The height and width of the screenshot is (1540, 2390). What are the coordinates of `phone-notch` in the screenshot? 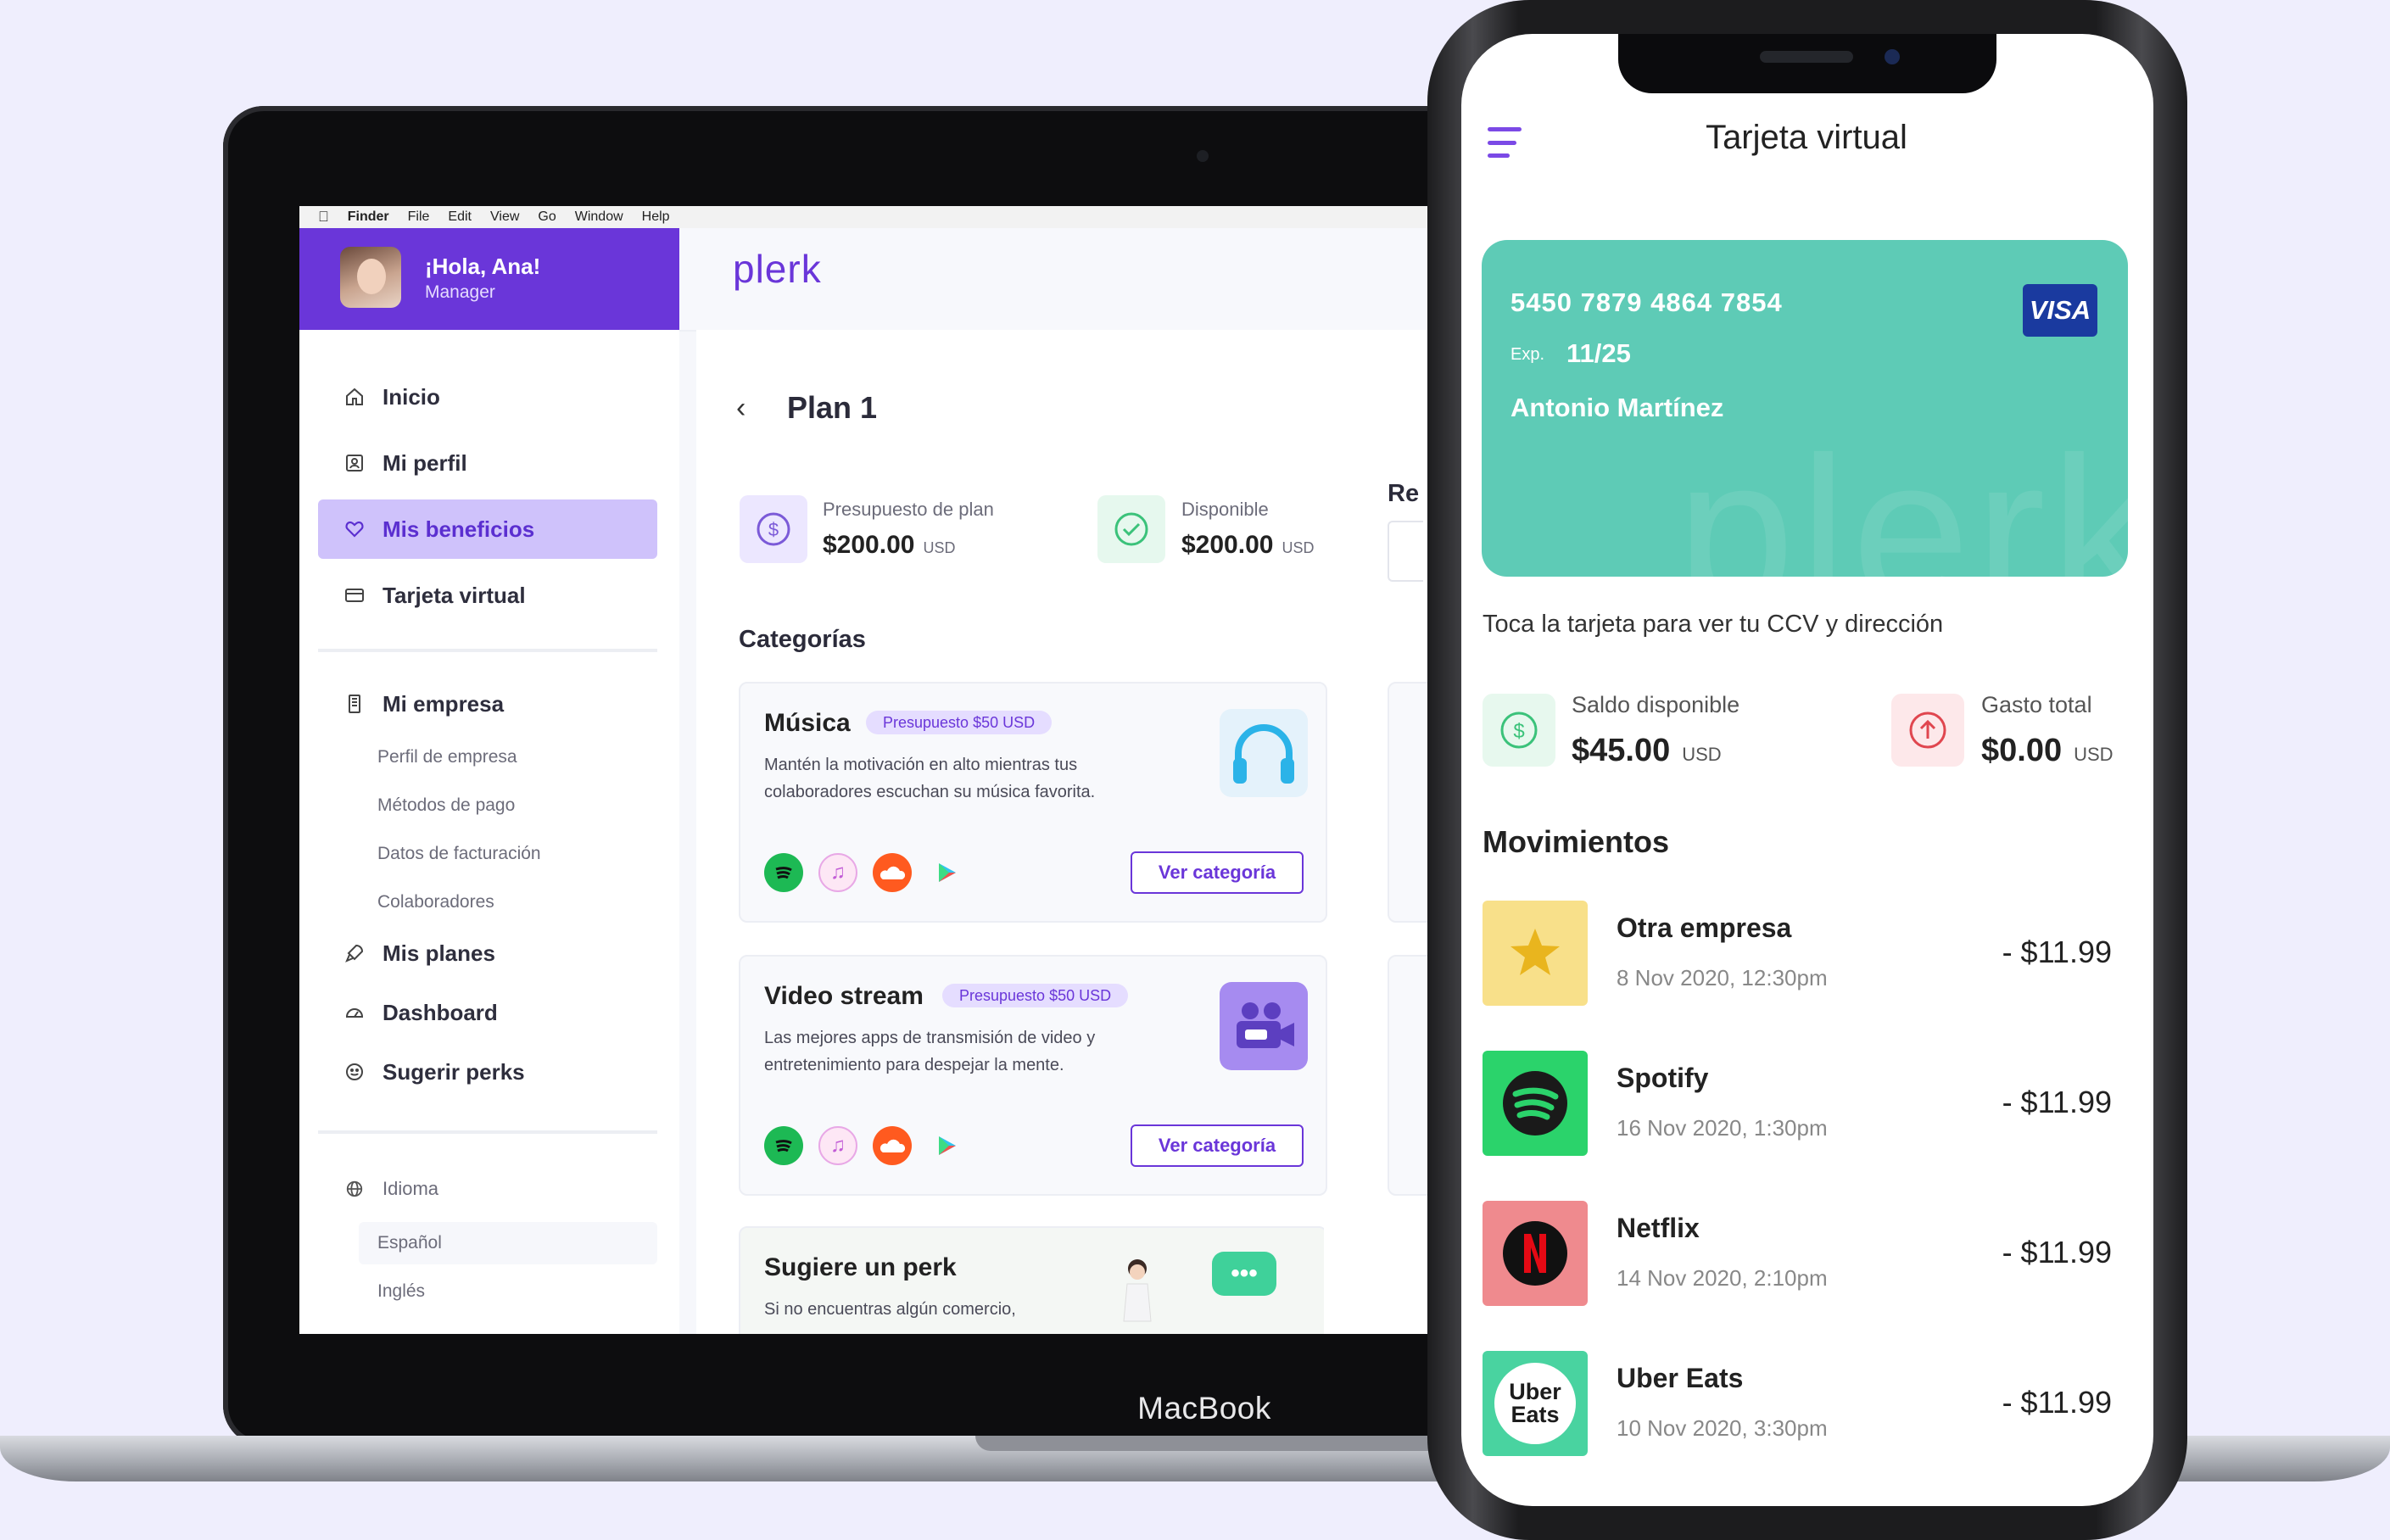 It's located at (1807, 64).